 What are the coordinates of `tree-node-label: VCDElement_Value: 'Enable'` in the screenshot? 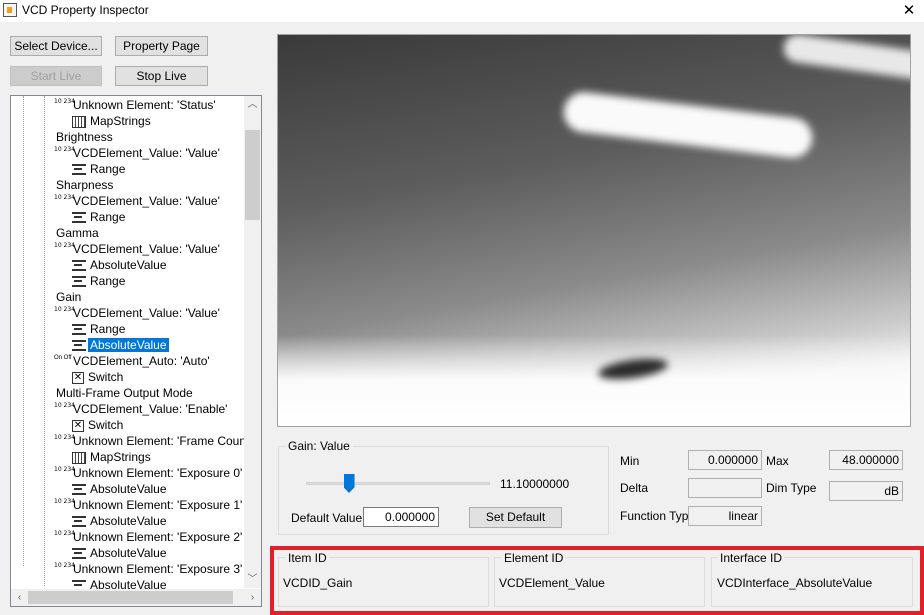 It's located at (150, 409).